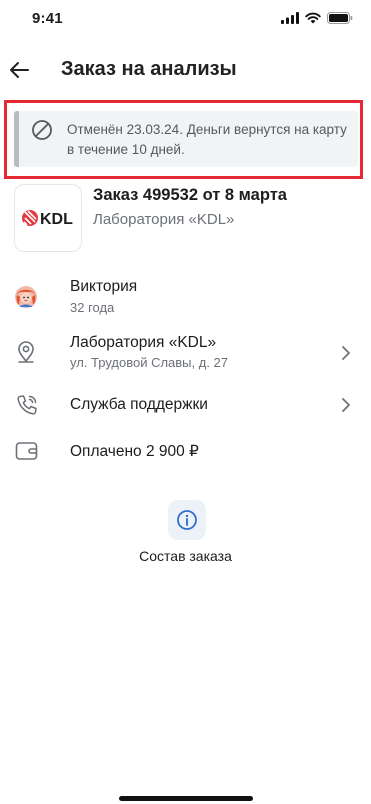  Describe the element at coordinates (27, 405) in the screenshot. I see `phone-icon` at that location.